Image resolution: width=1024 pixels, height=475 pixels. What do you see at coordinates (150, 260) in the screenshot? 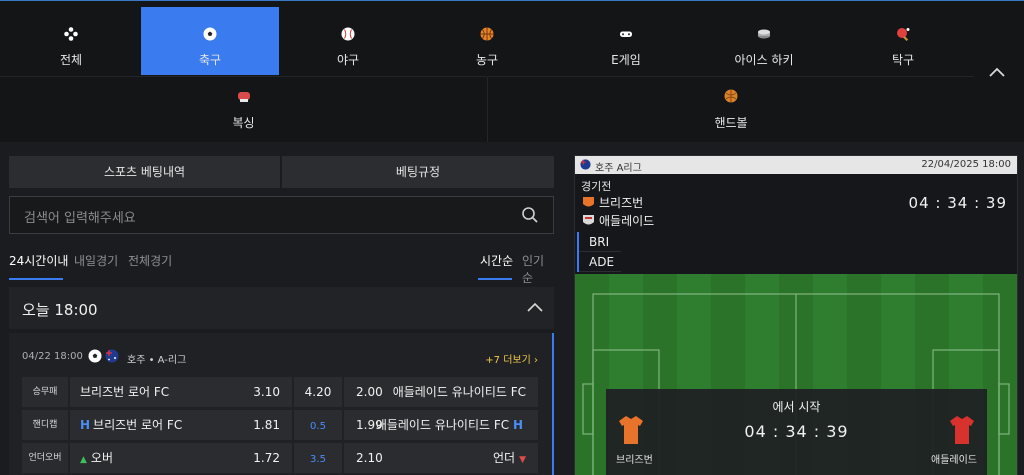
I see `filter-all: 전체경기` at bounding box center [150, 260].